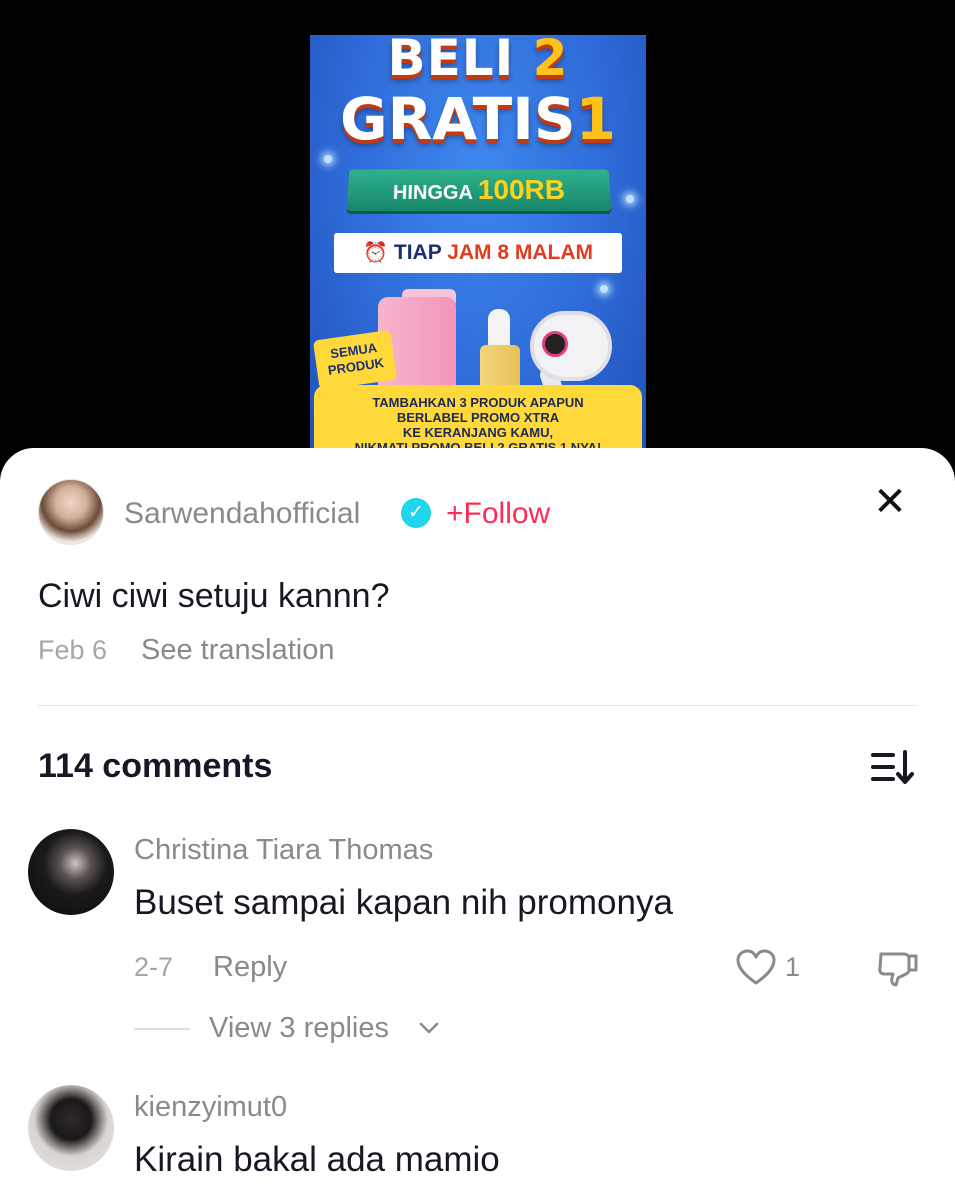 The height and width of the screenshot is (1200, 955). What do you see at coordinates (429, 1028) in the screenshot?
I see `chevron-down-icon` at bounding box center [429, 1028].